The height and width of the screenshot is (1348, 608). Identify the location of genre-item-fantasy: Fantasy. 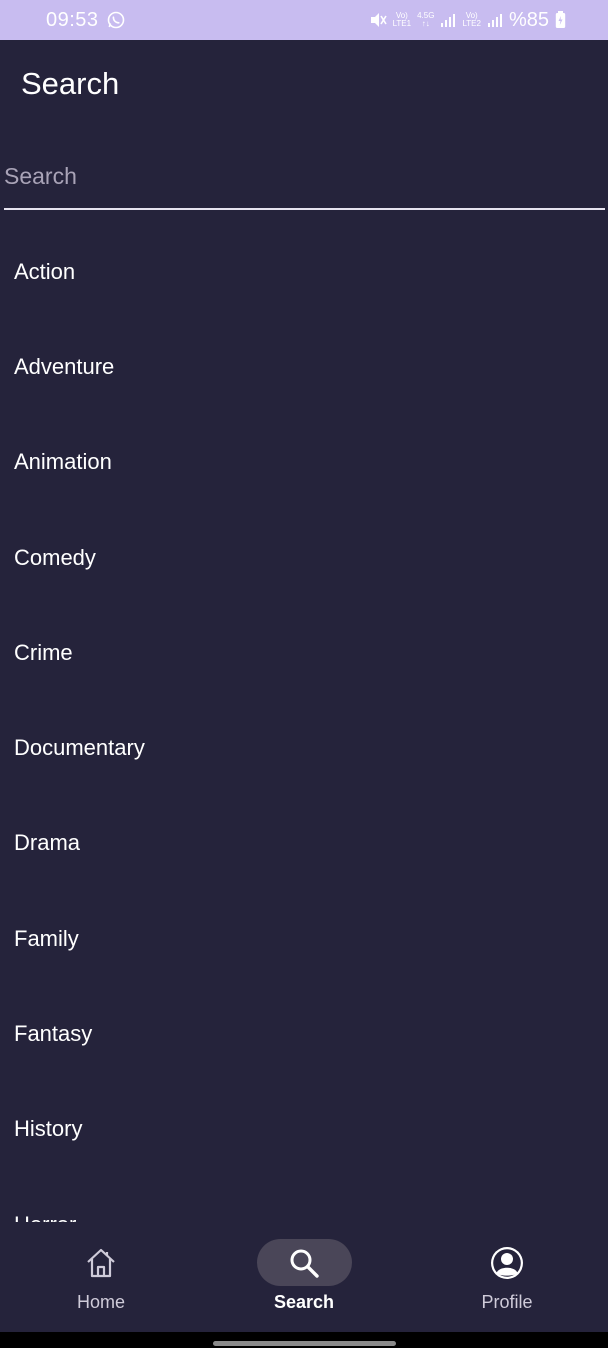
(304, 1033).